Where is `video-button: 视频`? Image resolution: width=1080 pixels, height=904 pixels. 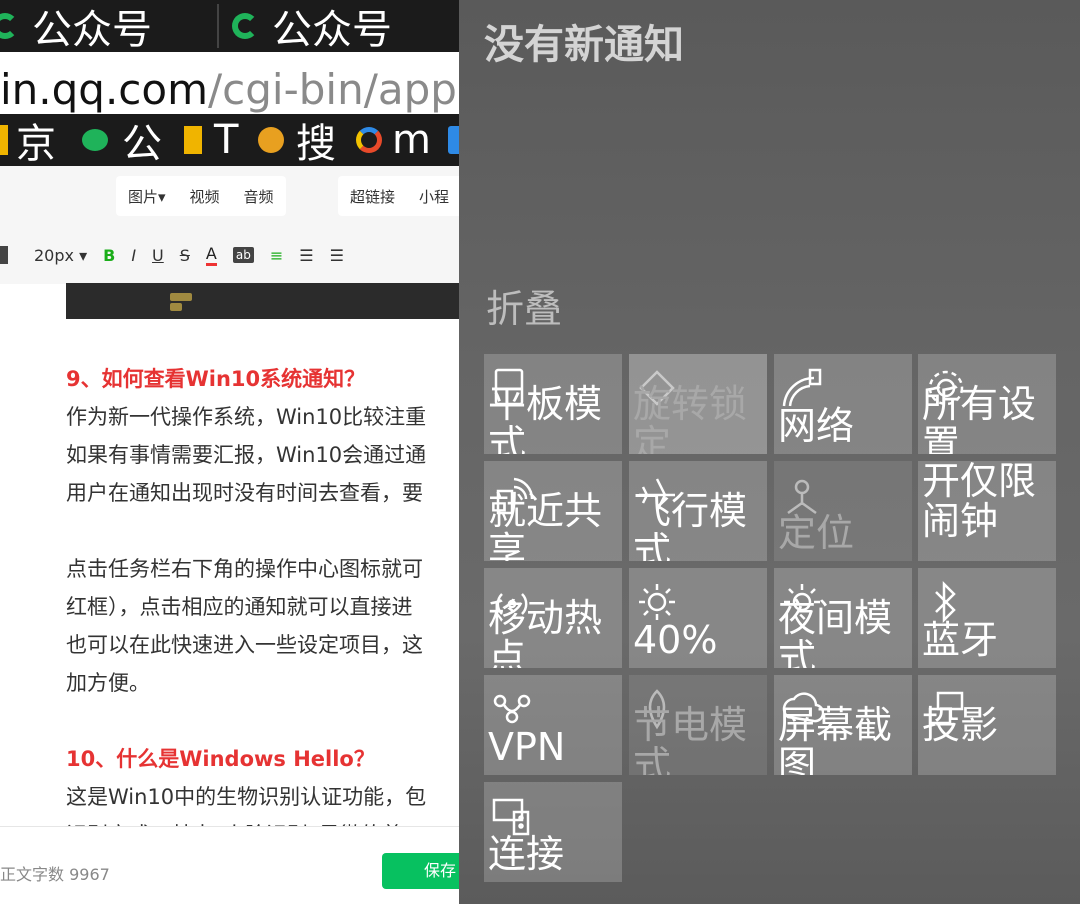 video-button: 视频 is located at coordinates (205, 196).